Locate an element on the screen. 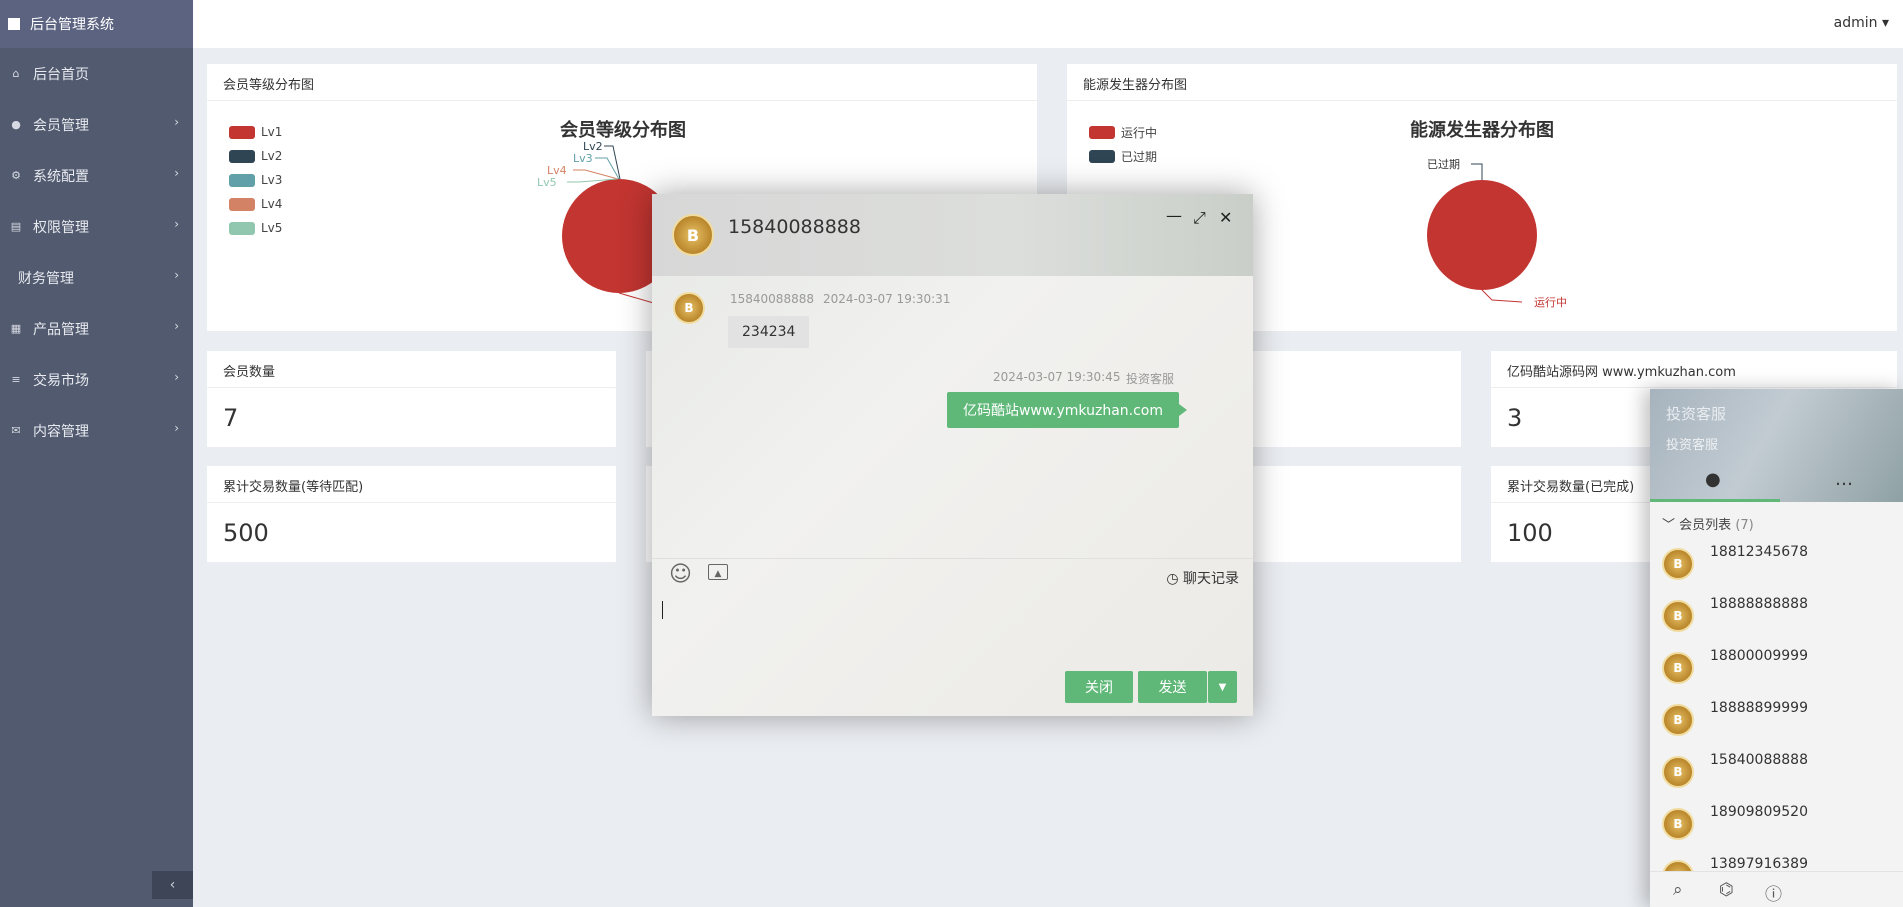 The height and width of the screenshot is (907, 1903). member-phone: 15840088888 is located at coordinates (1759, 760).